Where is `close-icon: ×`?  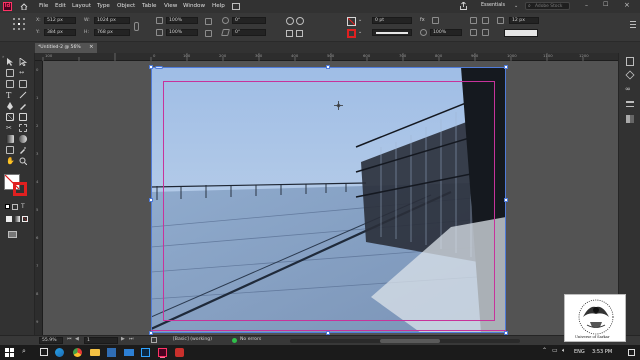 close-icon: × is located at coordinates (627, 5).